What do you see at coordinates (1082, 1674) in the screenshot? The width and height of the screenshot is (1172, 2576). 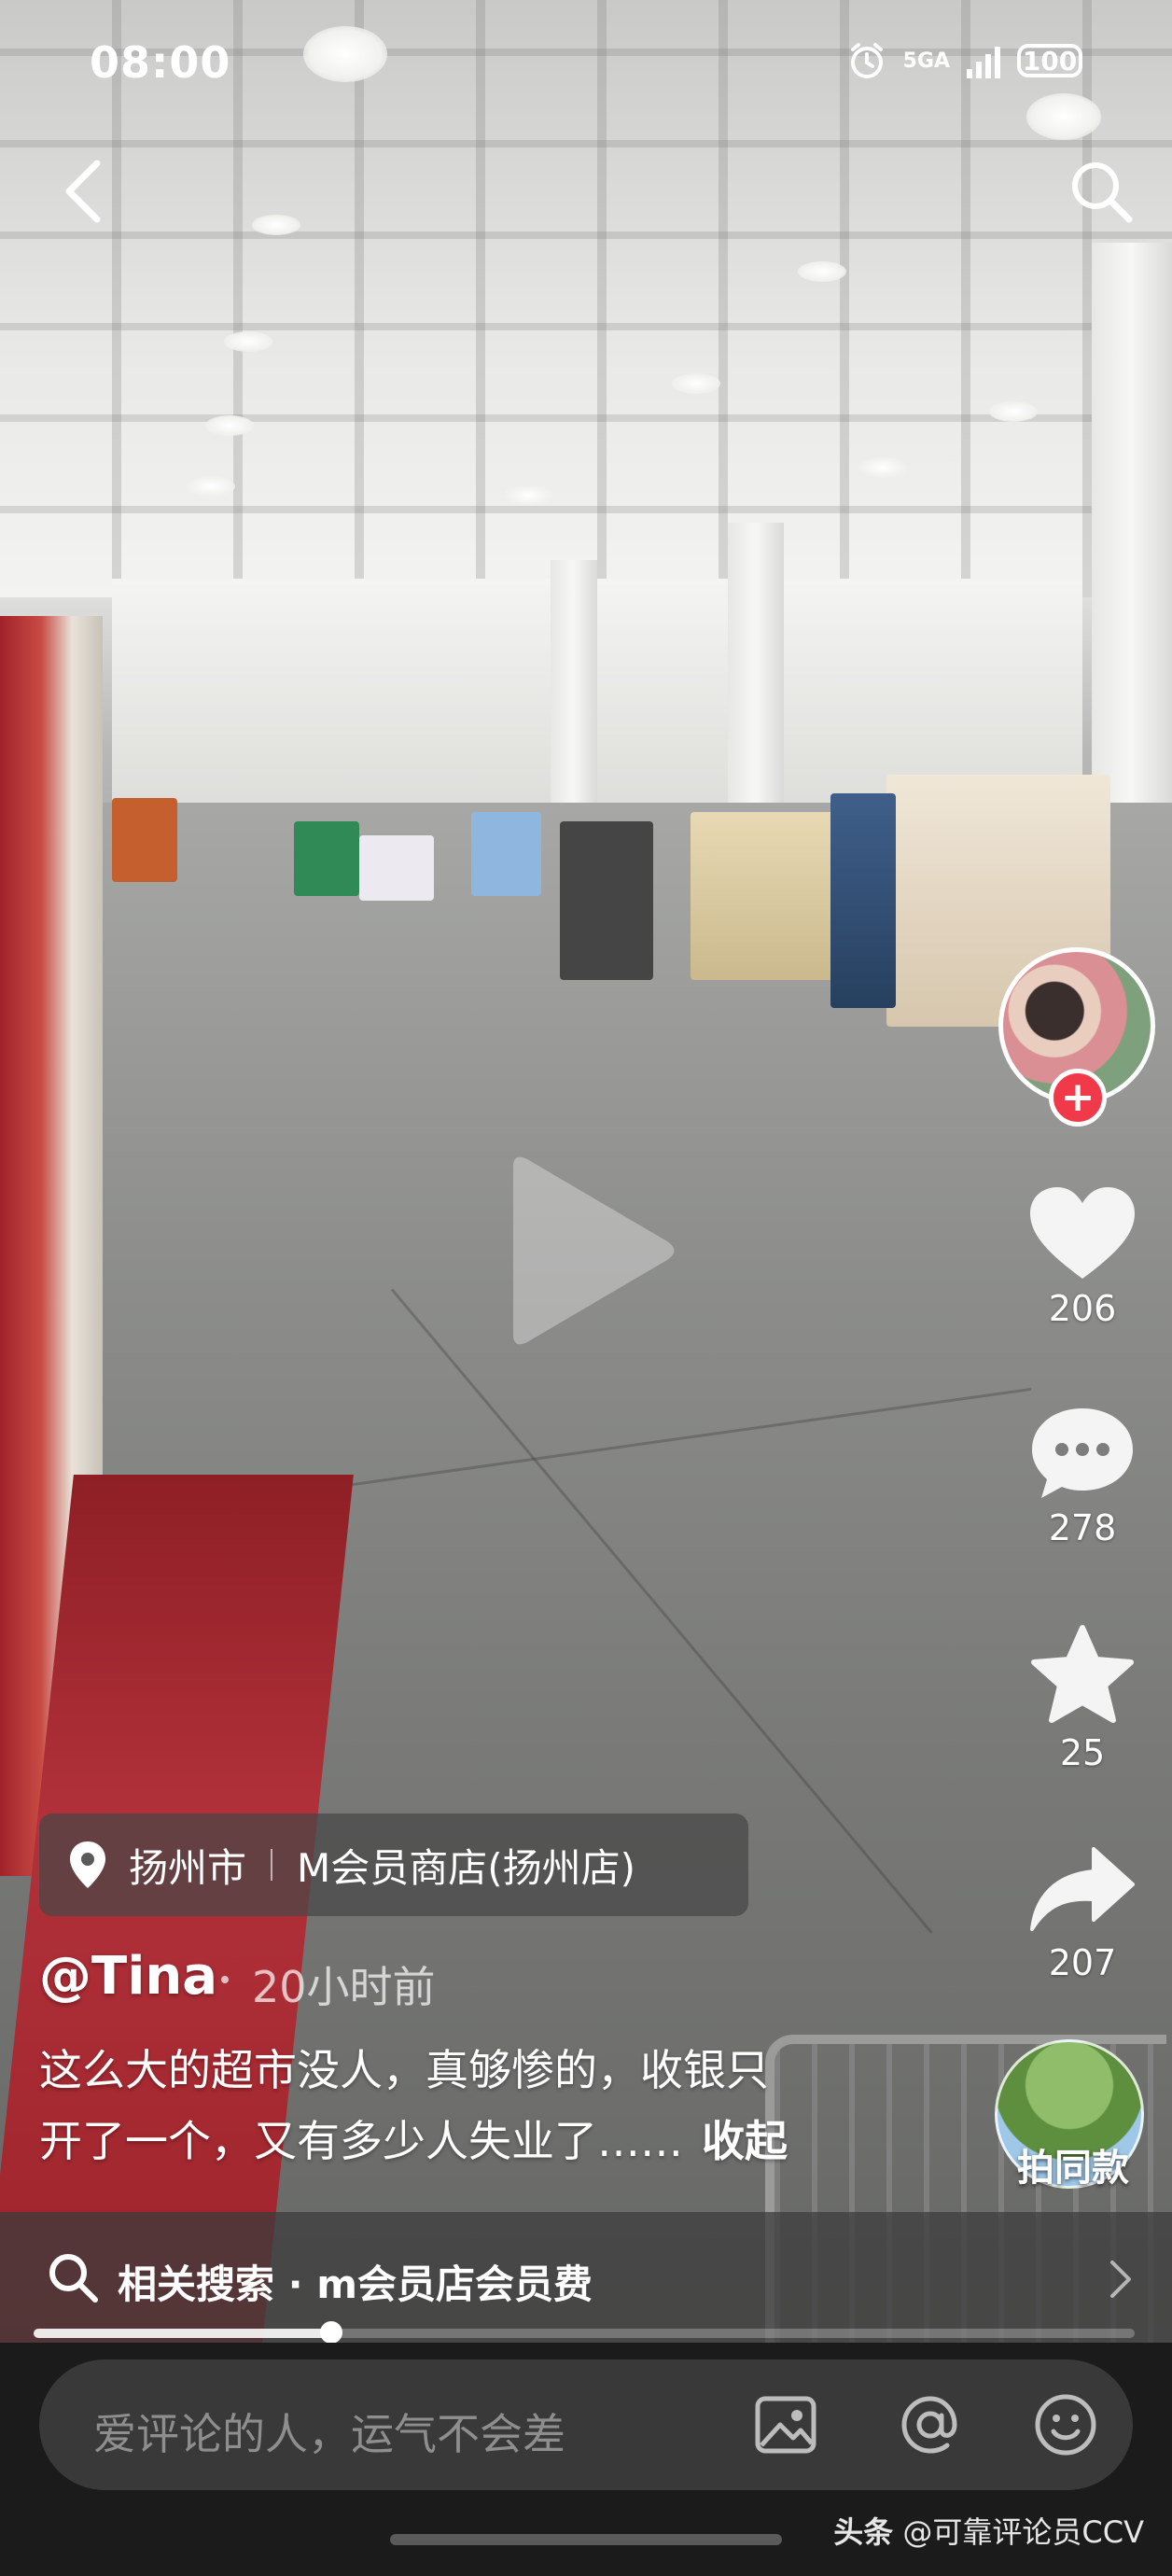 I see `star-icon` at bounding box center [1082, 1674].